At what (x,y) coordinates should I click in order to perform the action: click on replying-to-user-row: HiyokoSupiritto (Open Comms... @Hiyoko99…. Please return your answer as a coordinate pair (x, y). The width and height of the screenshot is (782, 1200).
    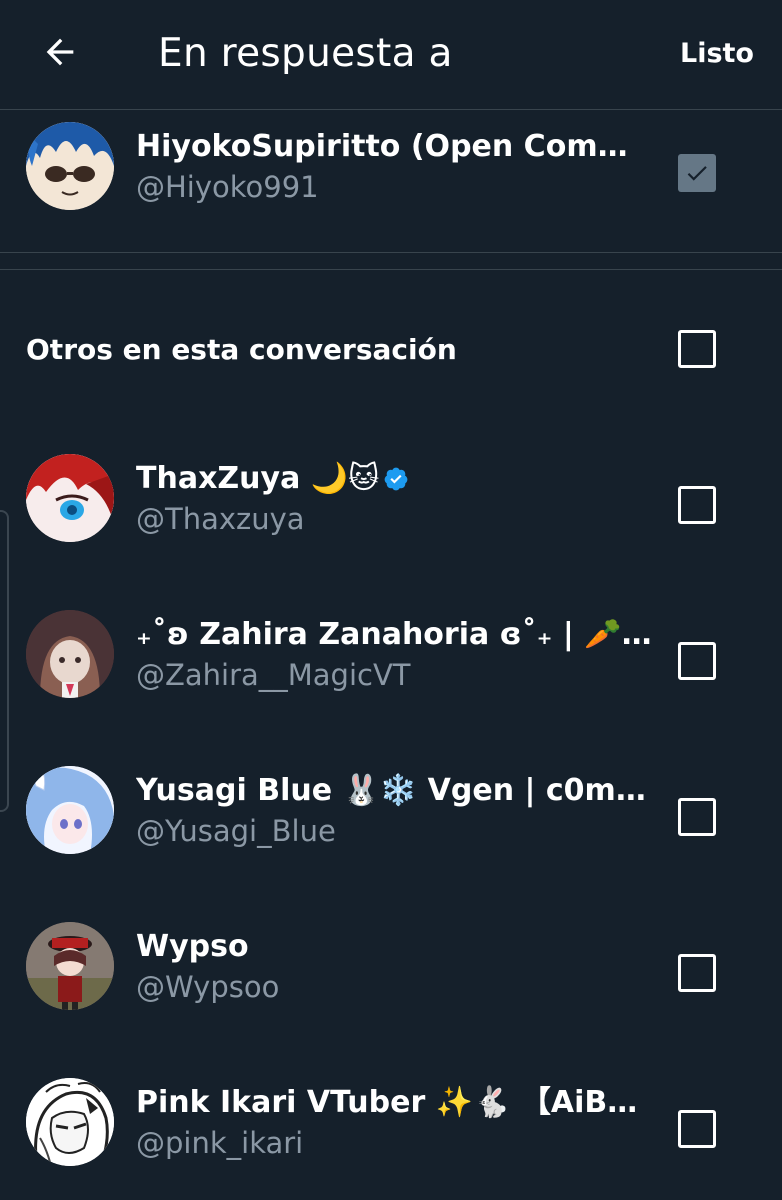
    Looking at the image, I should click on (391, 176).